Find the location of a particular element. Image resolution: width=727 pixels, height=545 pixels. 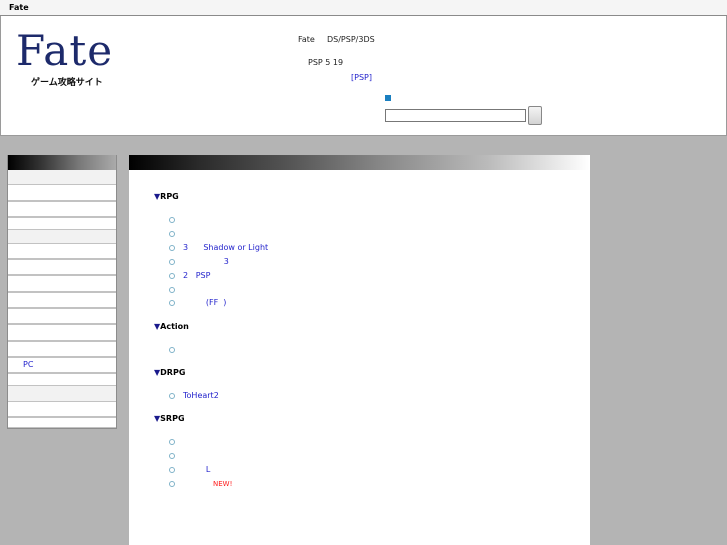

search-input is located at coordinates (455, 115).